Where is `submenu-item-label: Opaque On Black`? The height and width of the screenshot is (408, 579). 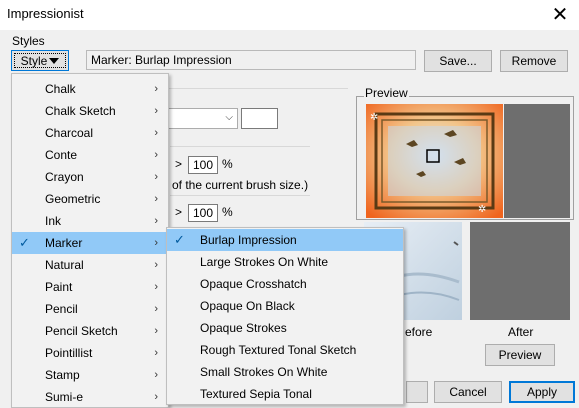 submenu-item-label: Opaque On Black is located at coordinates (247, 306).